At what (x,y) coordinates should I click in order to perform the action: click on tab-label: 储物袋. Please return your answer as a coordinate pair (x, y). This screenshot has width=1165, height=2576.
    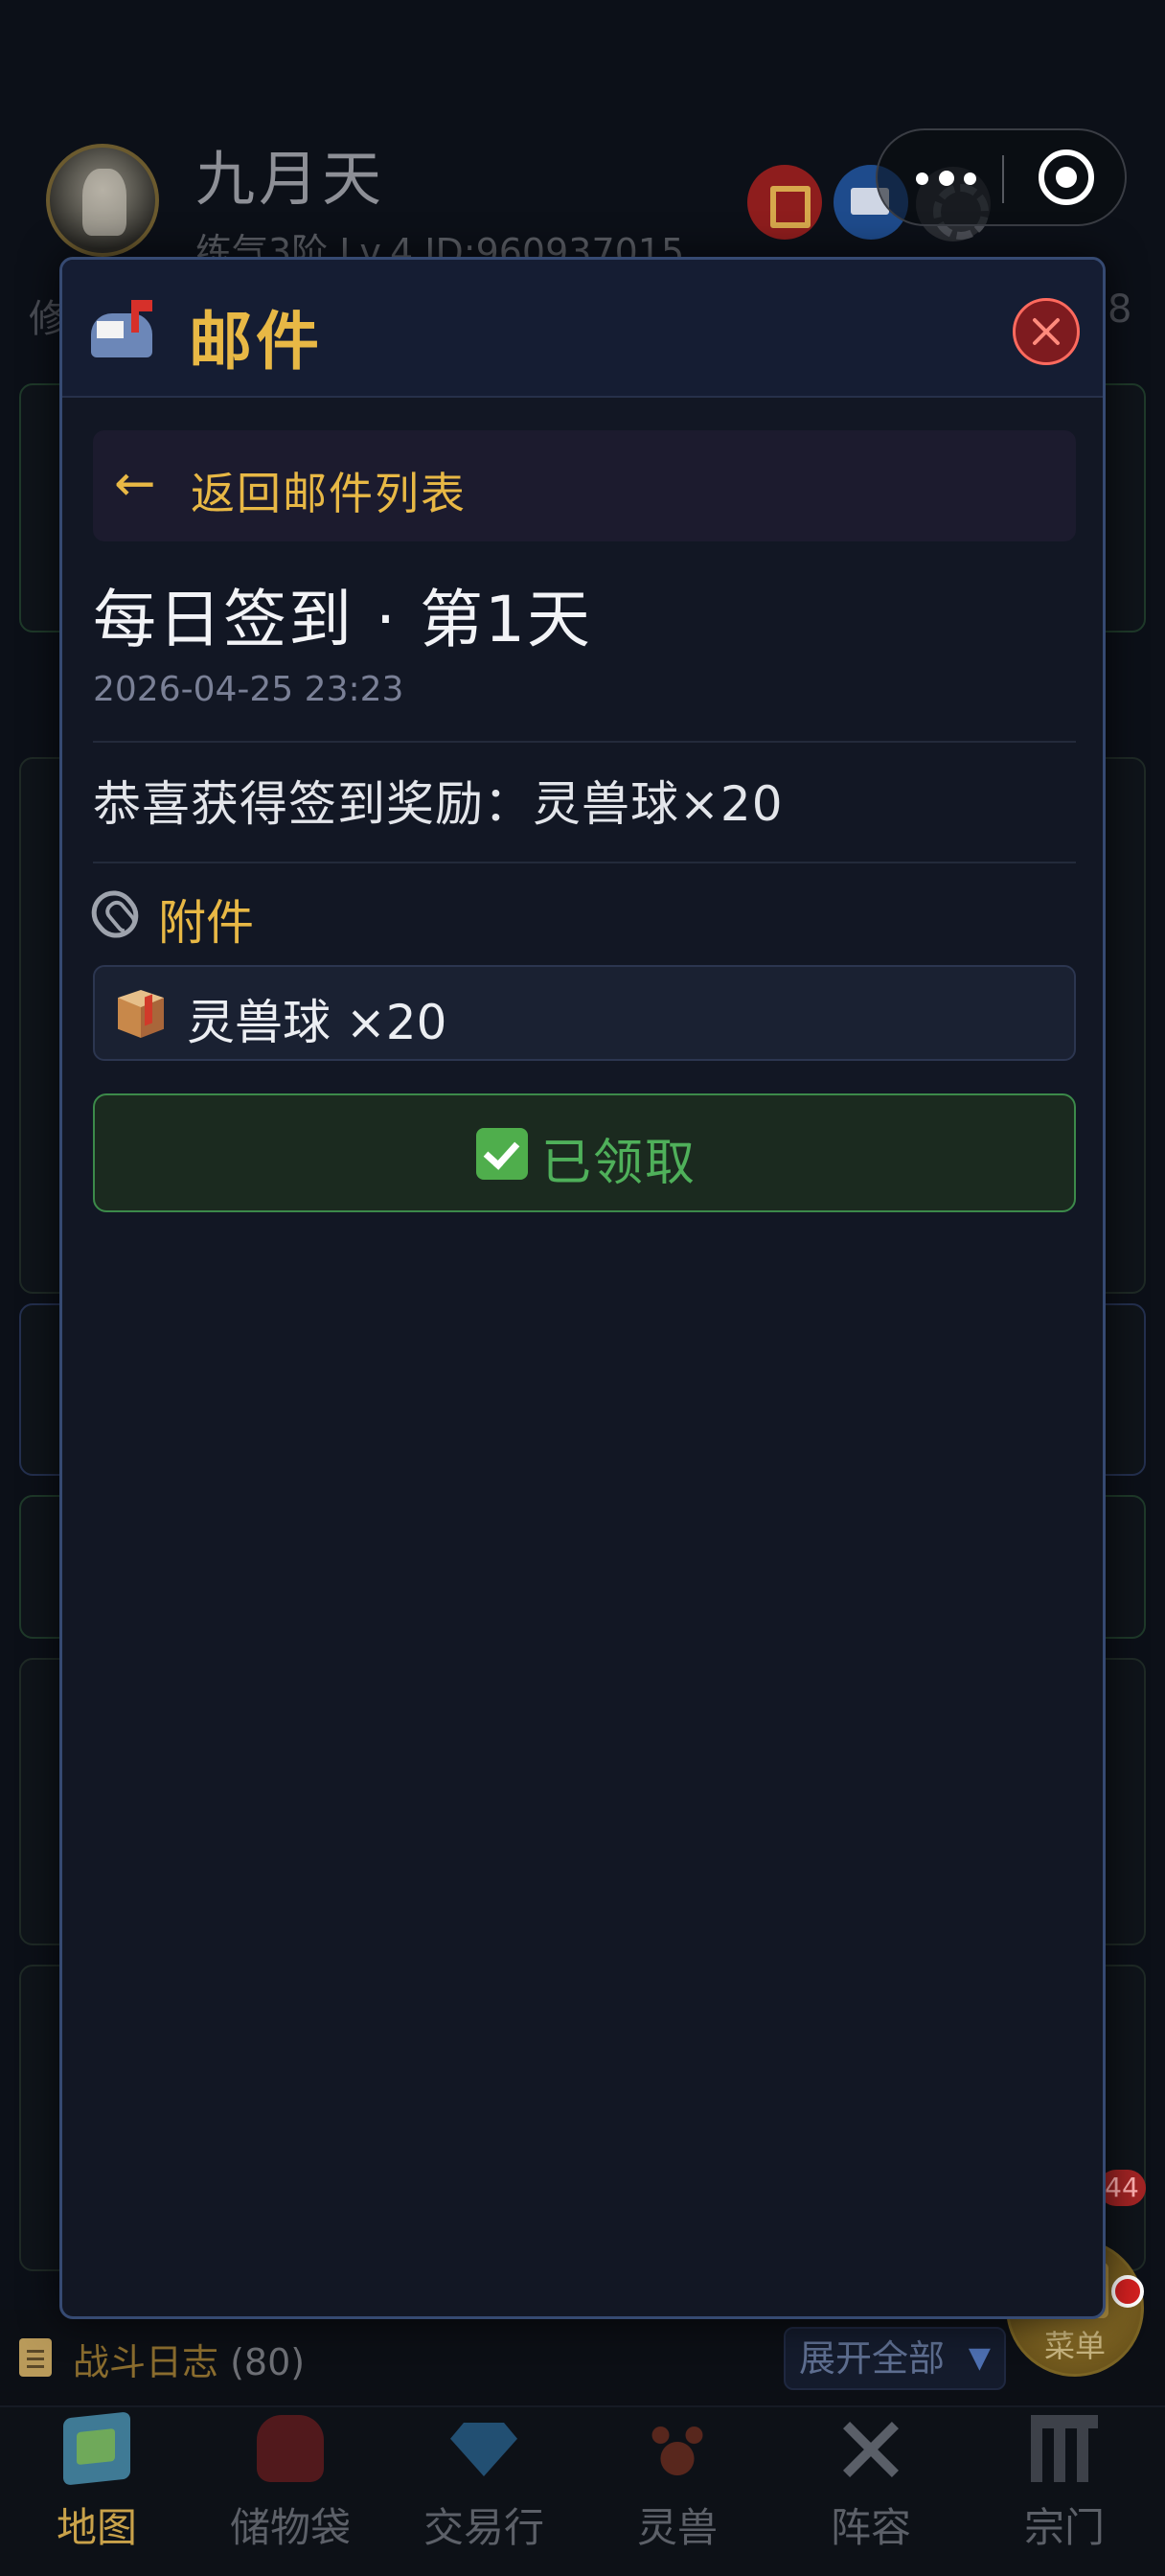
    Looking at the image, I should click on (290, 2527).